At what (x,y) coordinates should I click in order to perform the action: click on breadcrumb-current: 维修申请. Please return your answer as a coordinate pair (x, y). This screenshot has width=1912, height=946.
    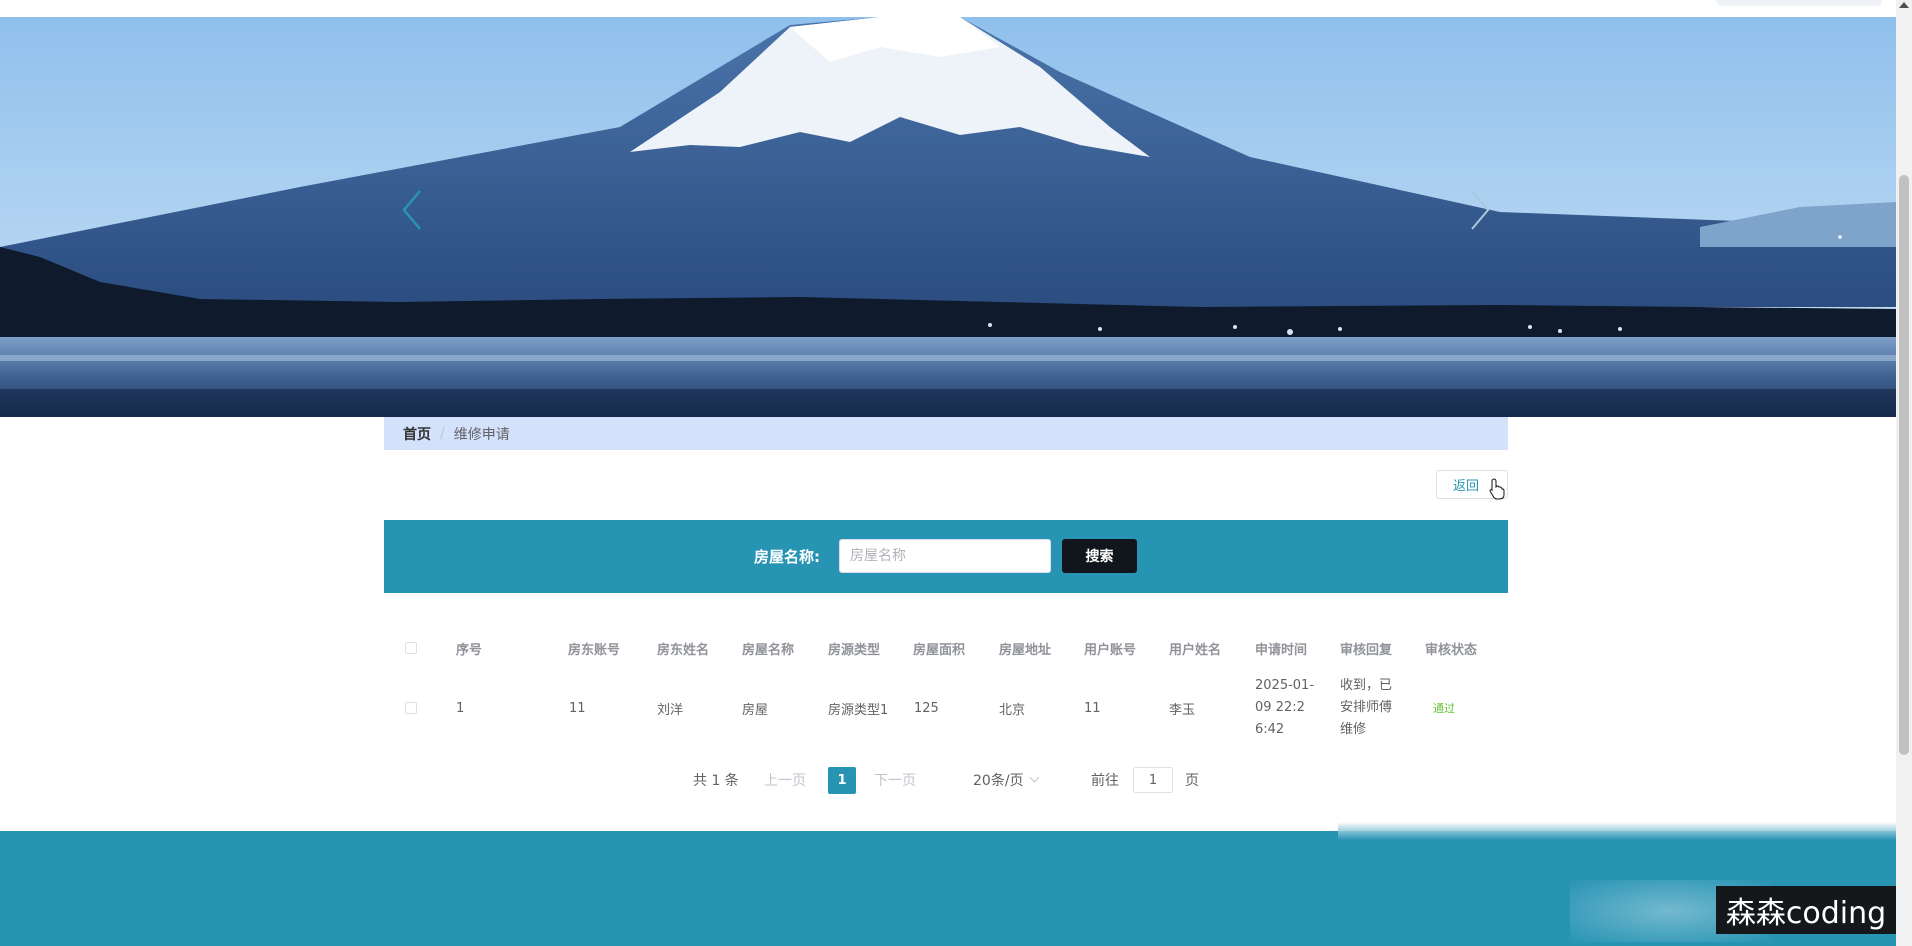
    Looking at the image, I should click on (481, 434).